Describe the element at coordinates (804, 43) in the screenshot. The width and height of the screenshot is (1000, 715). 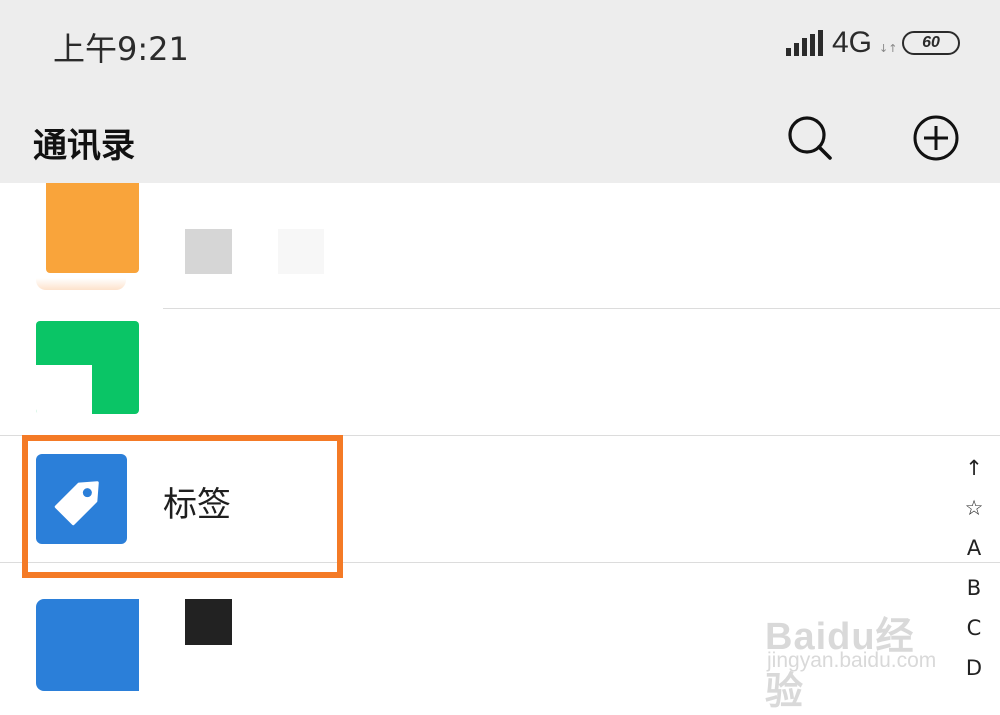
I see `signal-icon` at that location.